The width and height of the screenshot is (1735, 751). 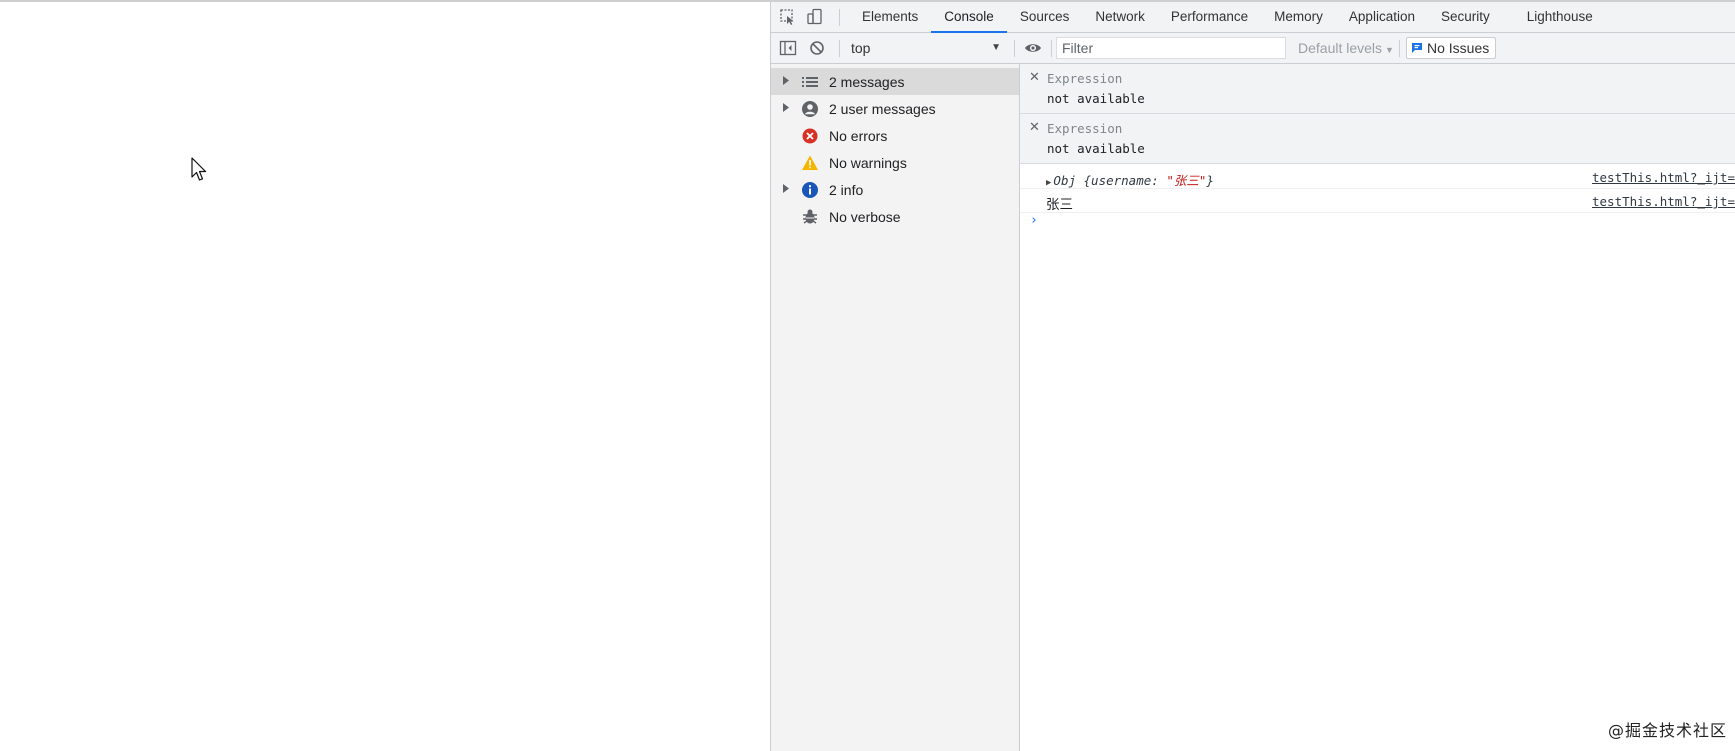 I want to click on tab-security: Security, so click(x=1471, y=17).